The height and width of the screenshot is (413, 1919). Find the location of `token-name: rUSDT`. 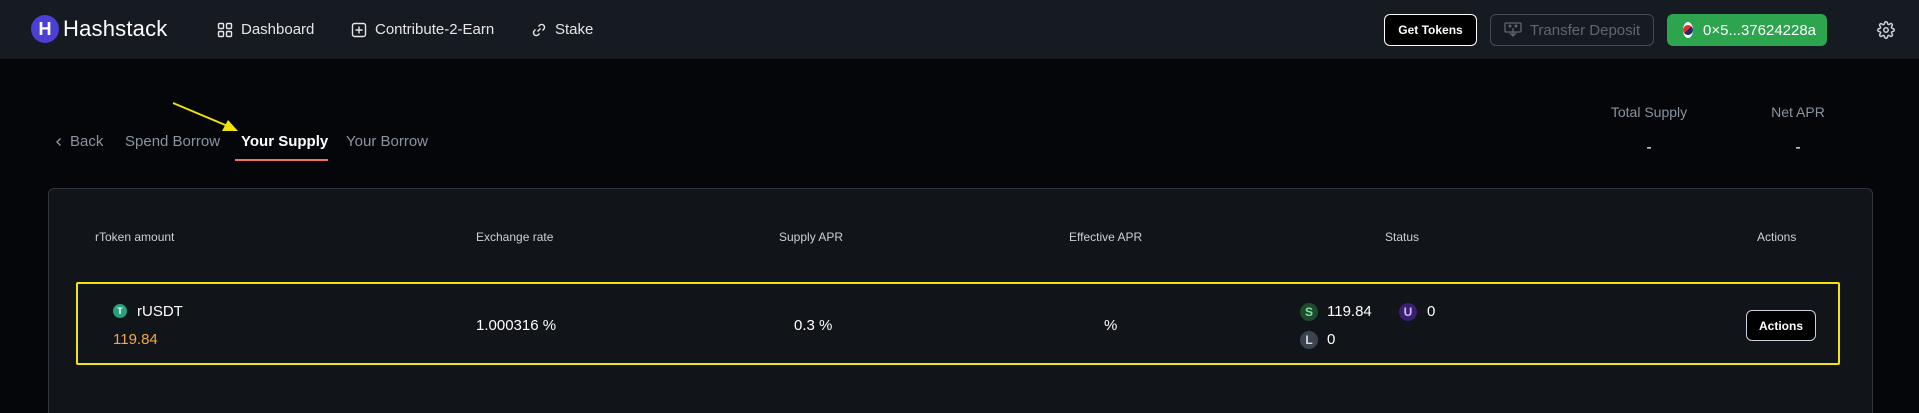

token-name: rUSDT is located at coordinates (160, 311).